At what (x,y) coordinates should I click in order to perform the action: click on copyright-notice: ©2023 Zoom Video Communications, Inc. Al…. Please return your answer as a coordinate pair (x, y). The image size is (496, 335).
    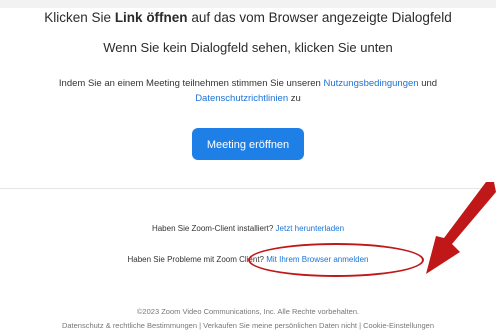
    Looking at the image, I should click on (248, 311).